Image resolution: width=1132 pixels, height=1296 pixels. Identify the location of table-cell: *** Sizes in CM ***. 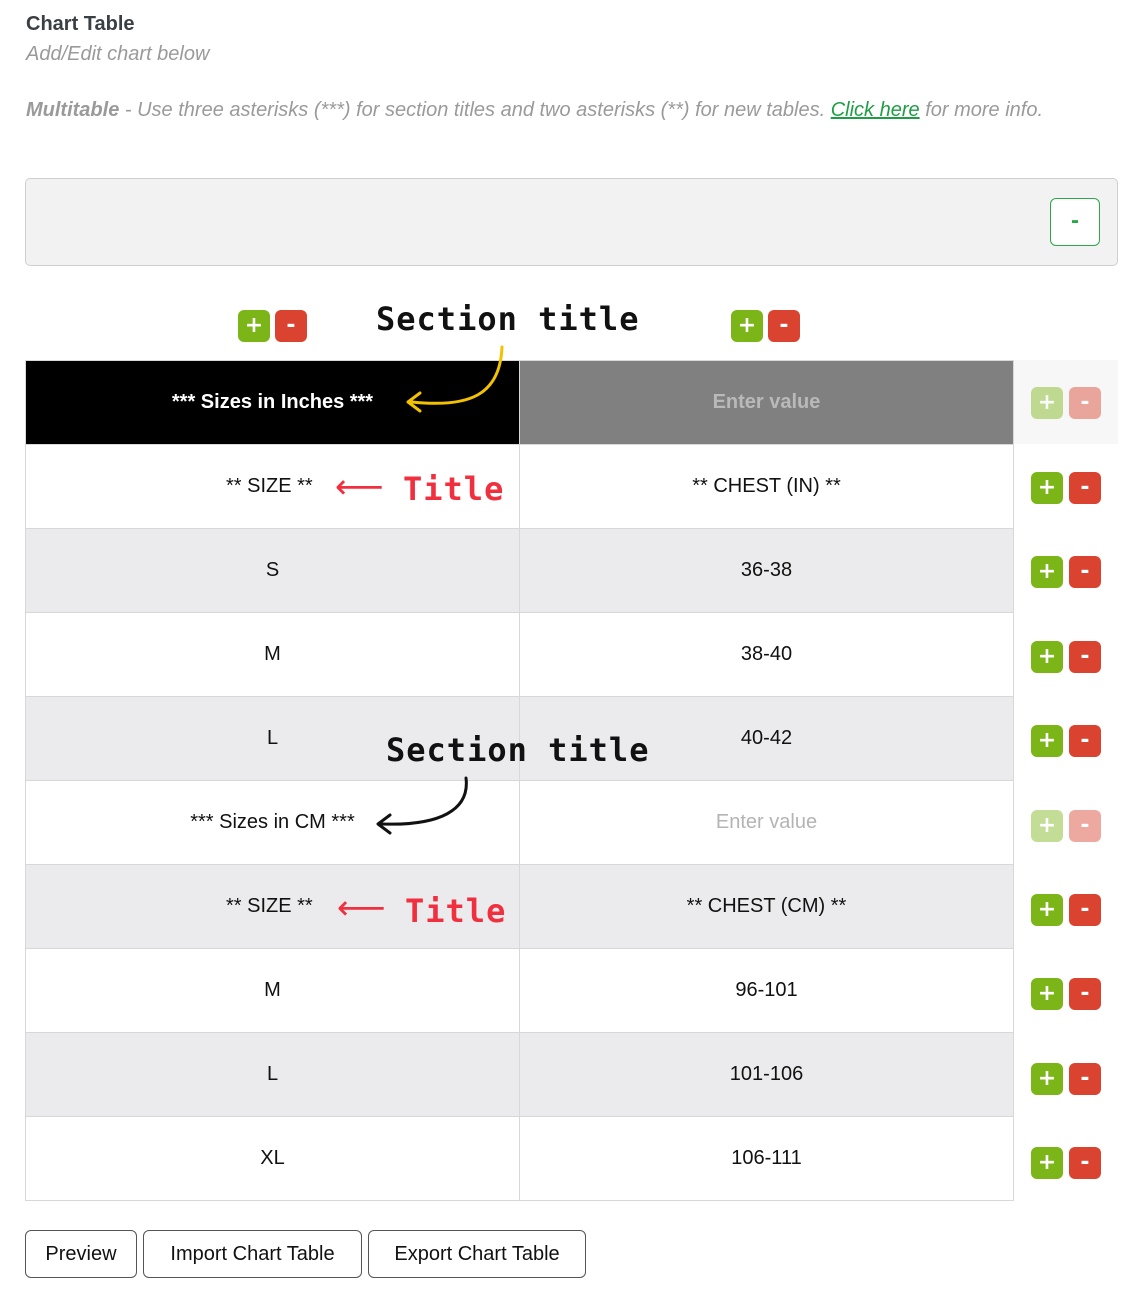
(272, 822).